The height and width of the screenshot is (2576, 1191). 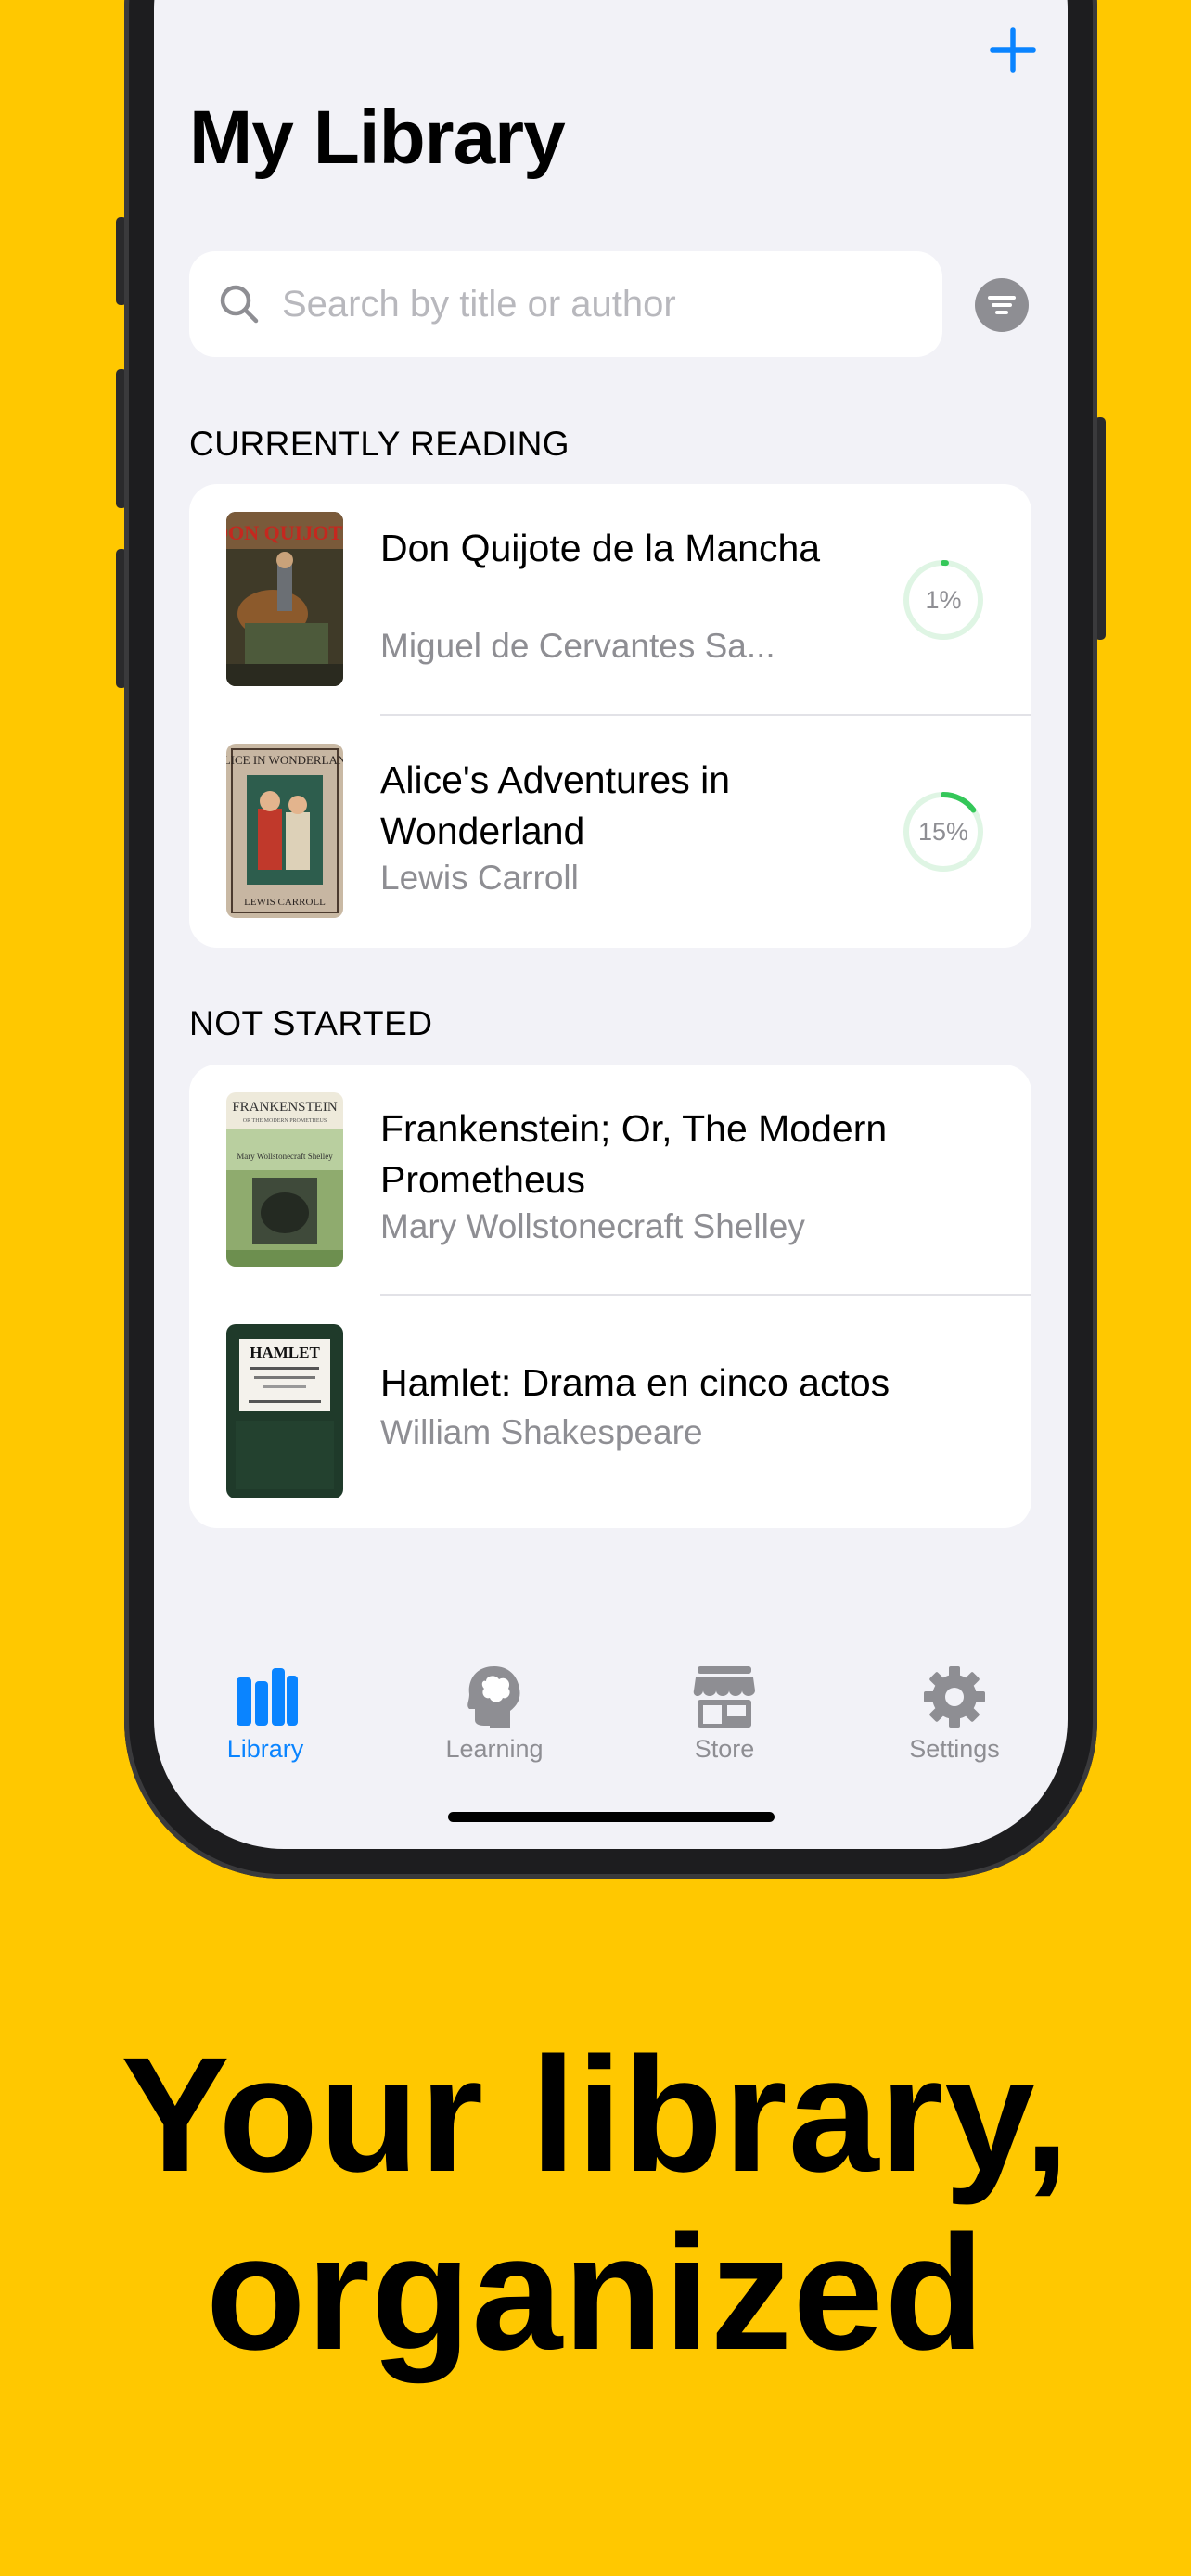 I want to click on cover-author-text: LEWIS CARROLL, so click(x=285, y=903).